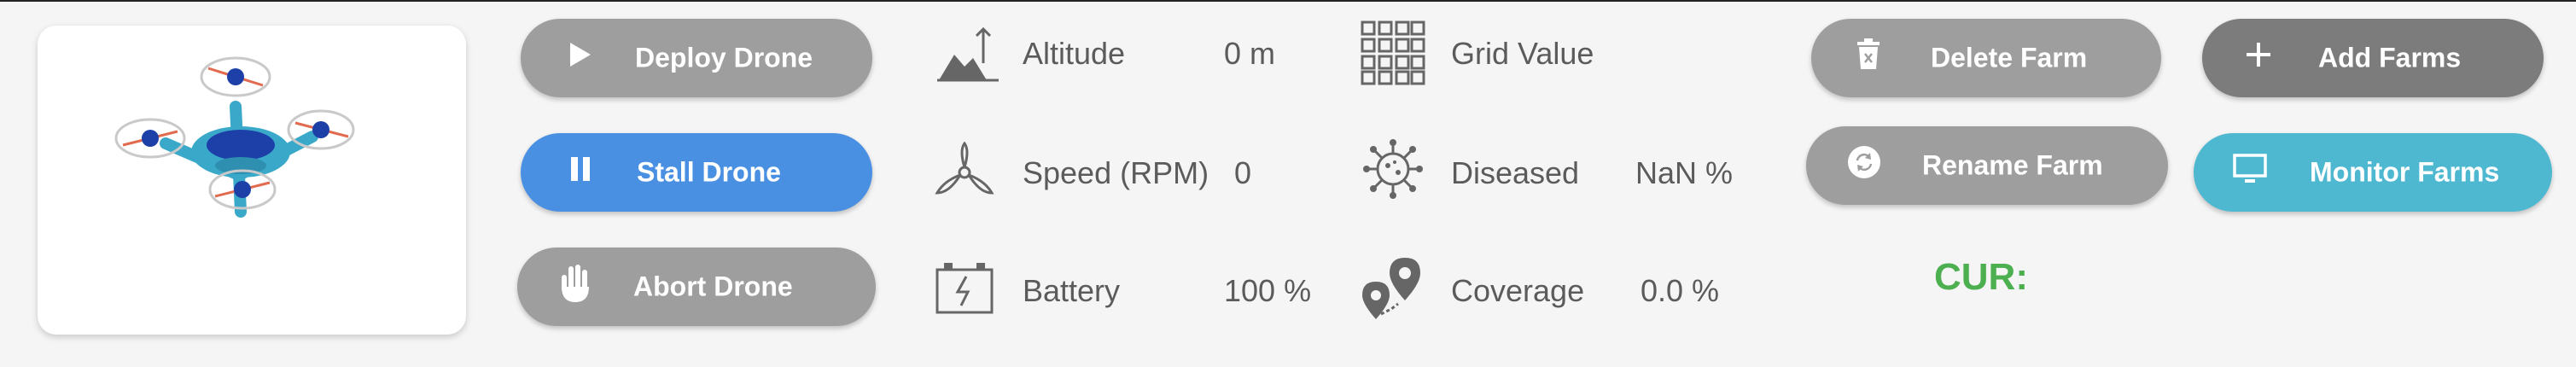  What do you see at coordinates (234, 137) in the screenshot?
I see `drone-icon` at bounding box center [234, 137].